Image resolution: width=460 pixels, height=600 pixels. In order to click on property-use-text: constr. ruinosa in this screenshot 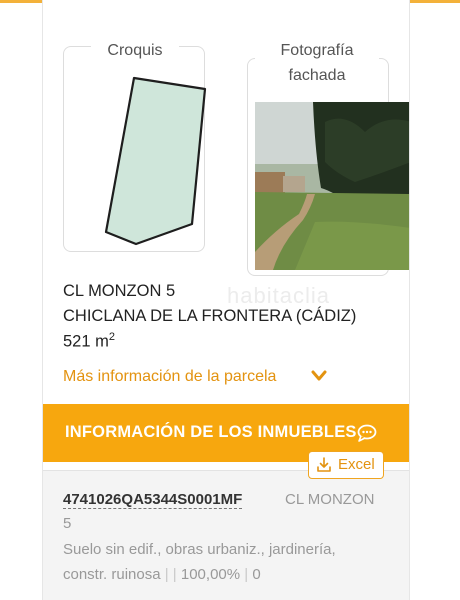, I will do `click(112, 574)`.